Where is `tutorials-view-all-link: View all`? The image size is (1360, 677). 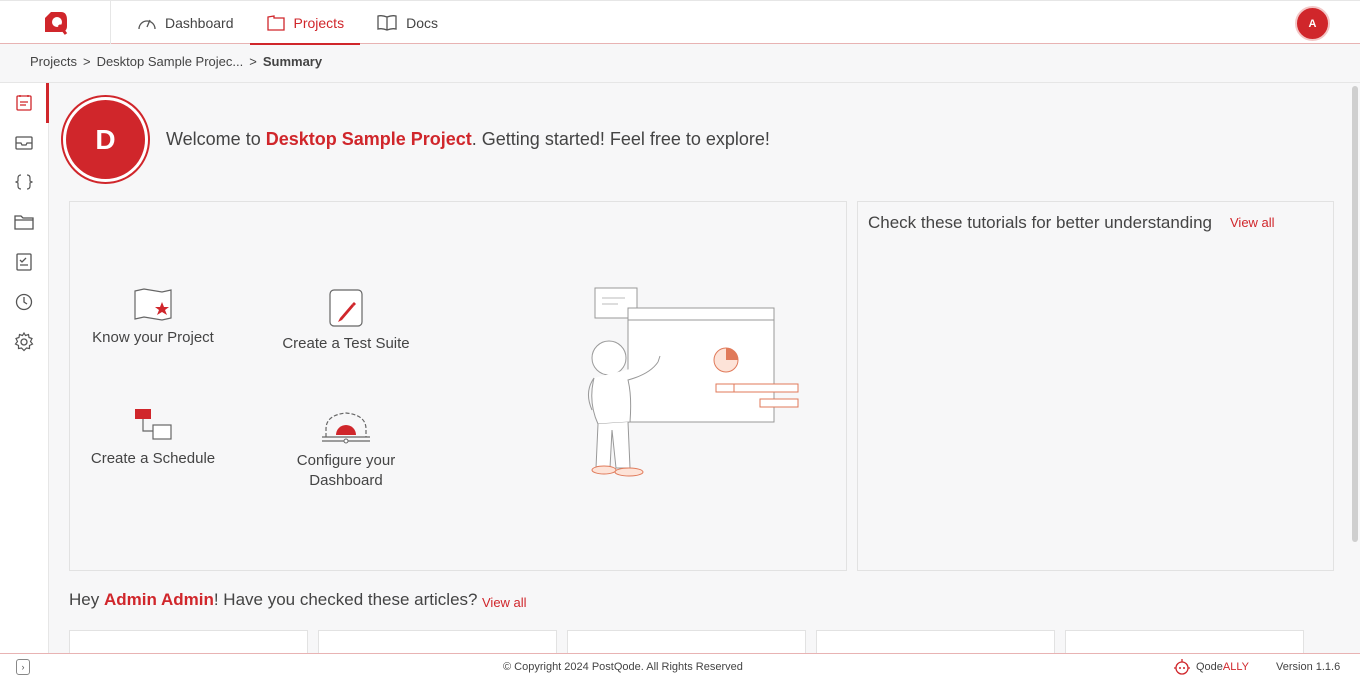
tutorials-view-all-link: View all is located at coordinates (1252, 222).